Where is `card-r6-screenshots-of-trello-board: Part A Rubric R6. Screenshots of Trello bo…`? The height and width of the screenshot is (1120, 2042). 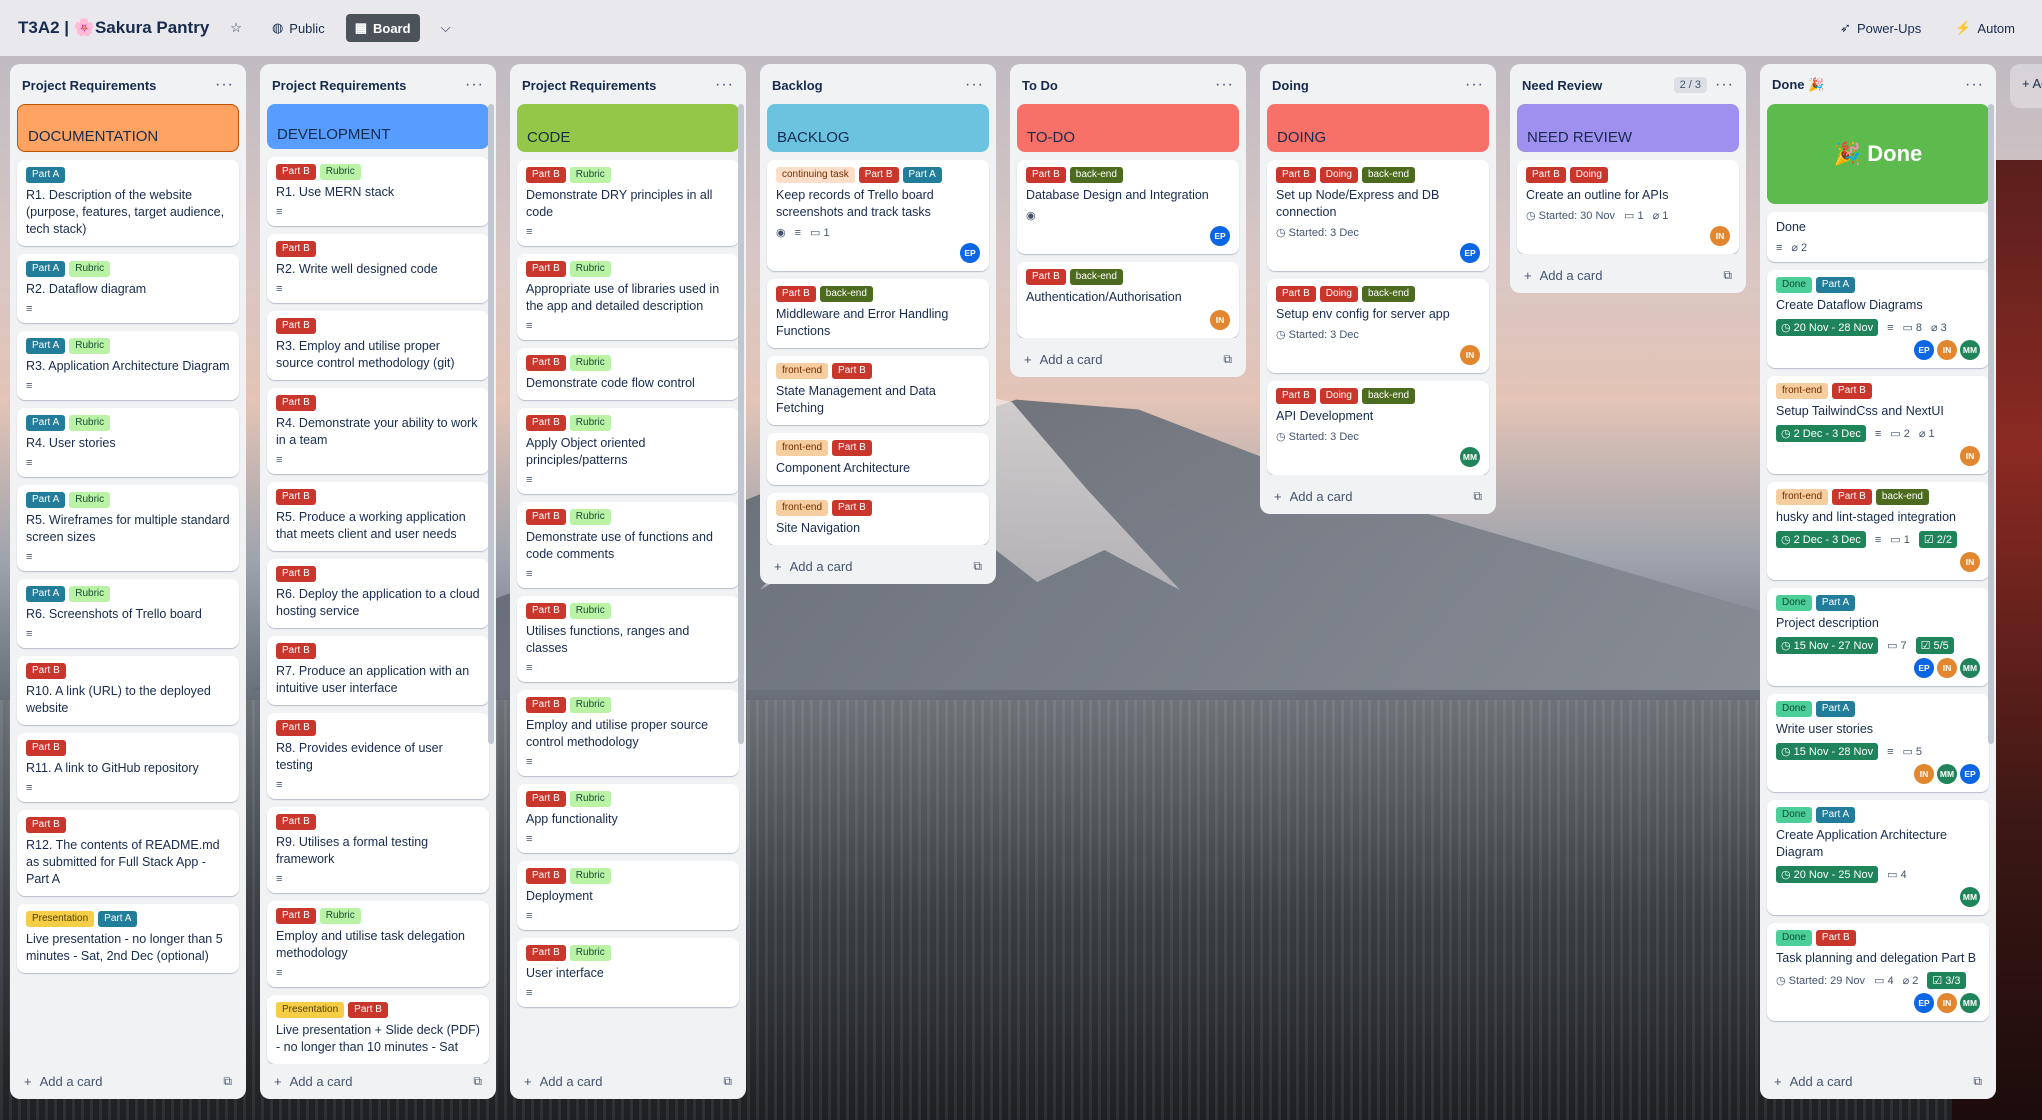
card-r6-screenshots-of-trello-board: Part A Rubric R6. Screenshots of Trello bo… is located at coordinates (128, 613).